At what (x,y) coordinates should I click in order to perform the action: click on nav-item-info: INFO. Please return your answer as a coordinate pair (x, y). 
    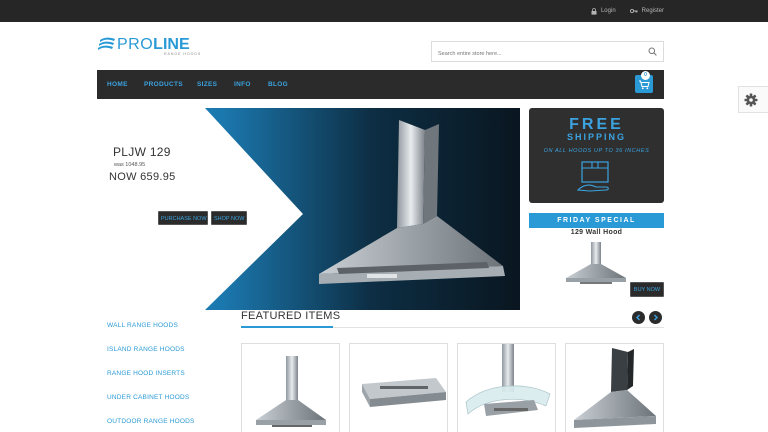
    Looking at the image, I should click on (242, 84).